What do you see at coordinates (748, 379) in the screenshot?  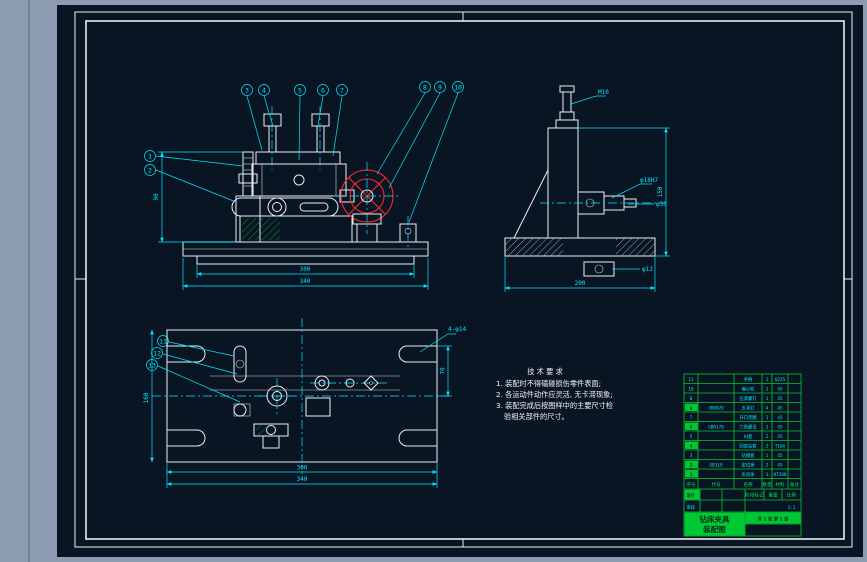 I see `svg-text: 手柄` at bounding box center [748, 379].